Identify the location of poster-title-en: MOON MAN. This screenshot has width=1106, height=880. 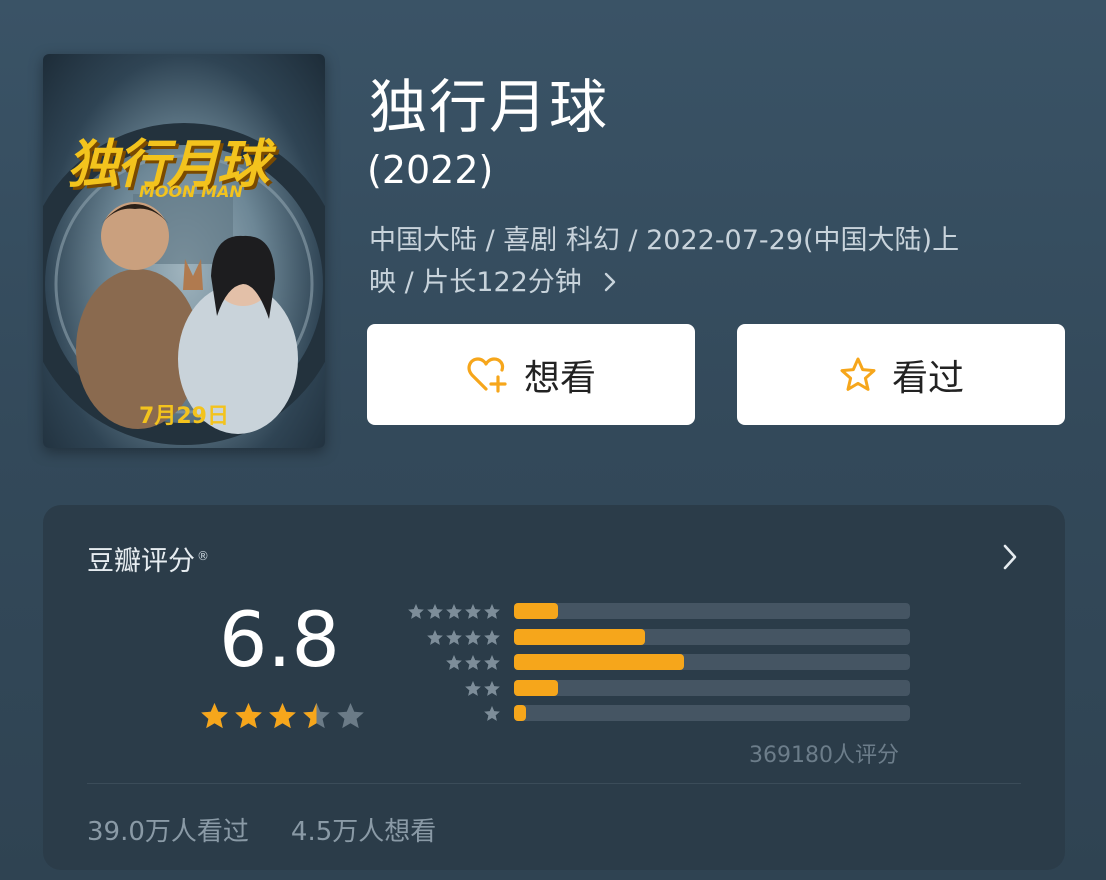
(191, 191).